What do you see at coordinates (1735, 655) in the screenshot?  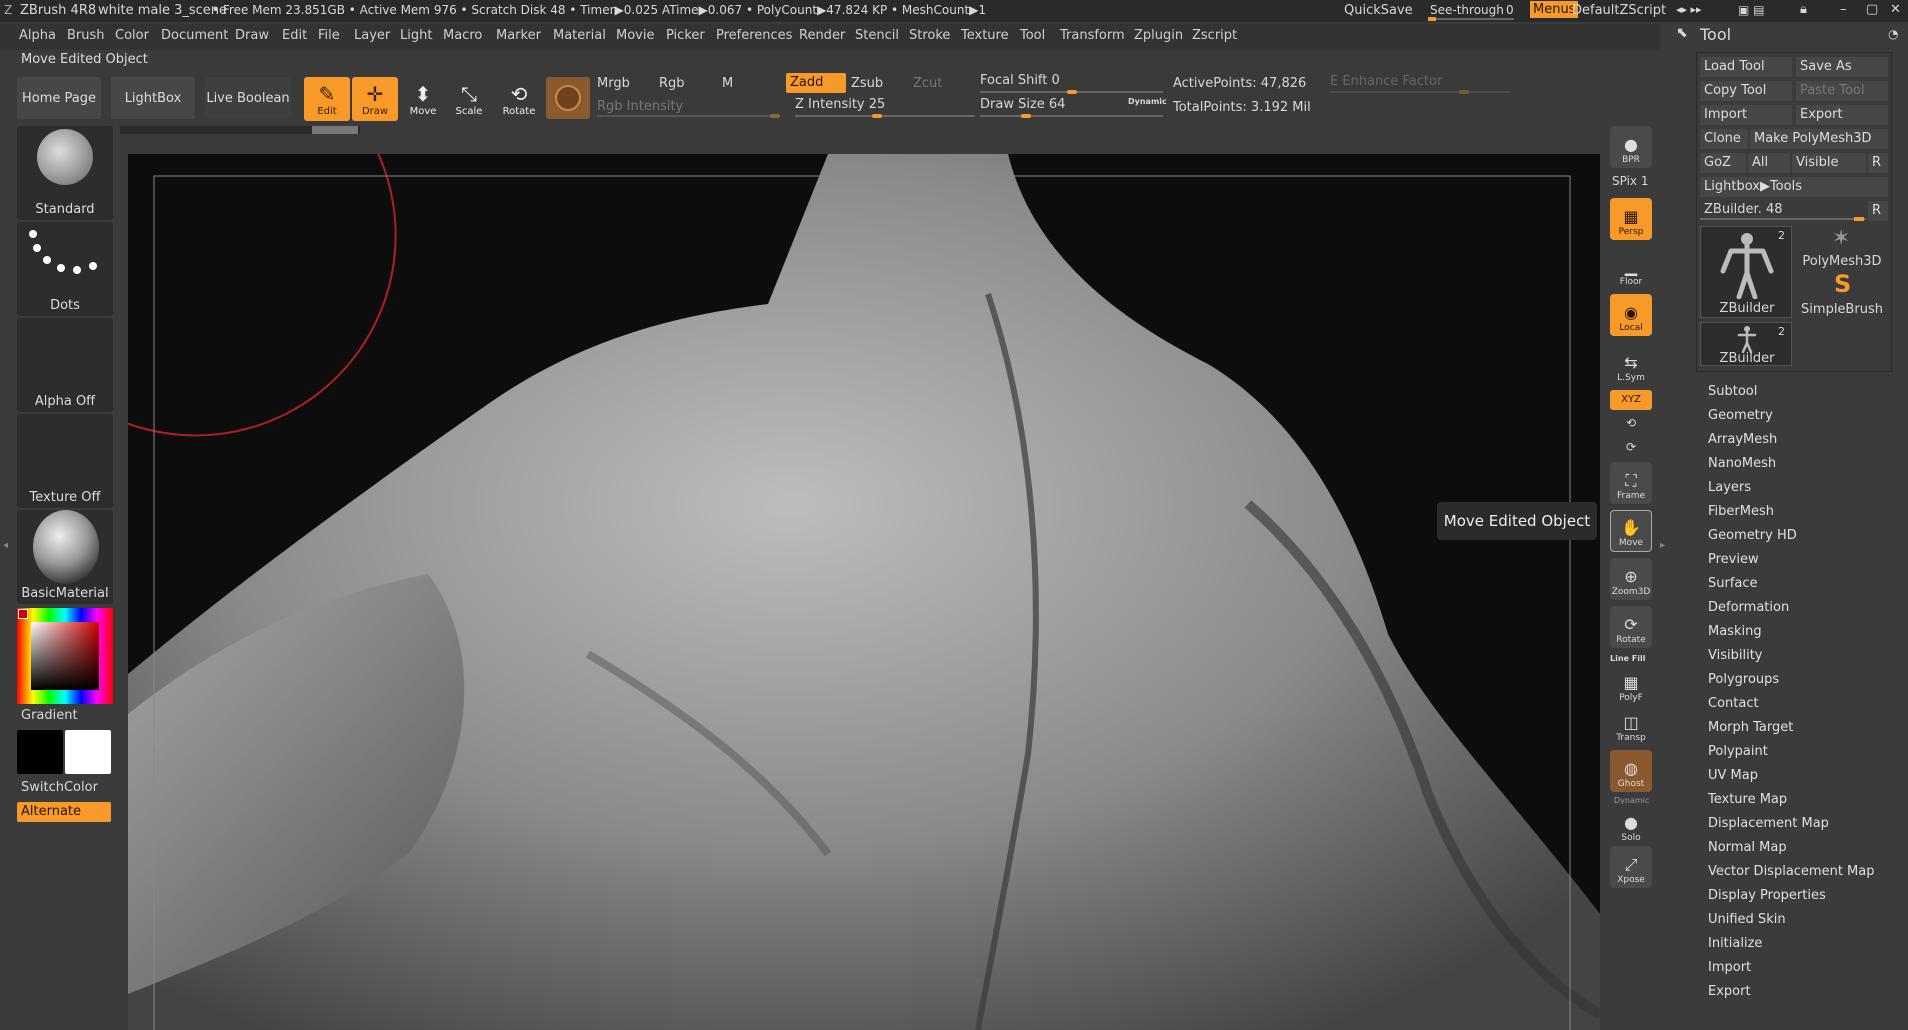 I see `subpalette-visibility: Visibility` at bounding box center [1735, 655].